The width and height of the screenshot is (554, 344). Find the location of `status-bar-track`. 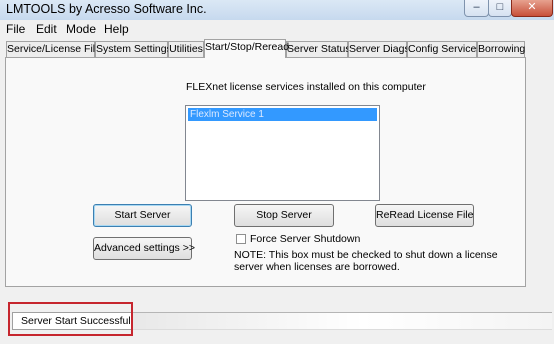

status-bar-track is located at coordinates (342, 321).